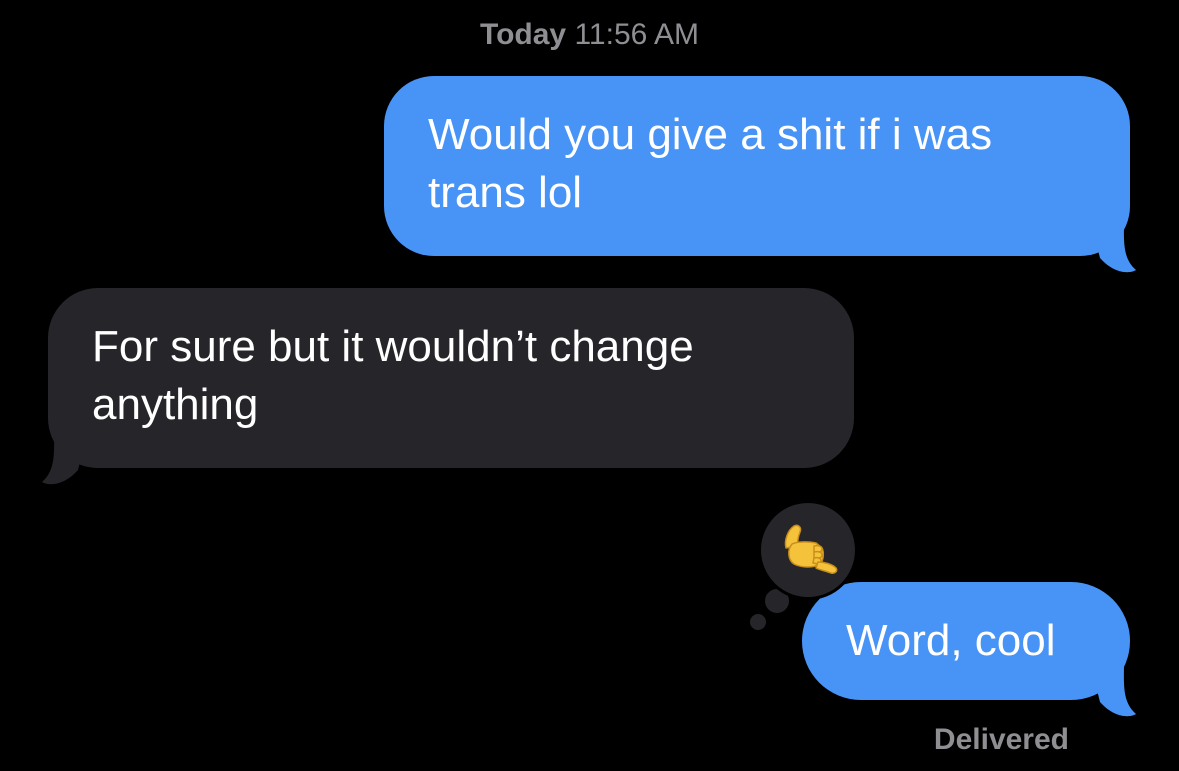  What do you see at coordinates (65, 457) in the screenshot?
I see `bubble-tail-left` at bounding box center [65, 457].